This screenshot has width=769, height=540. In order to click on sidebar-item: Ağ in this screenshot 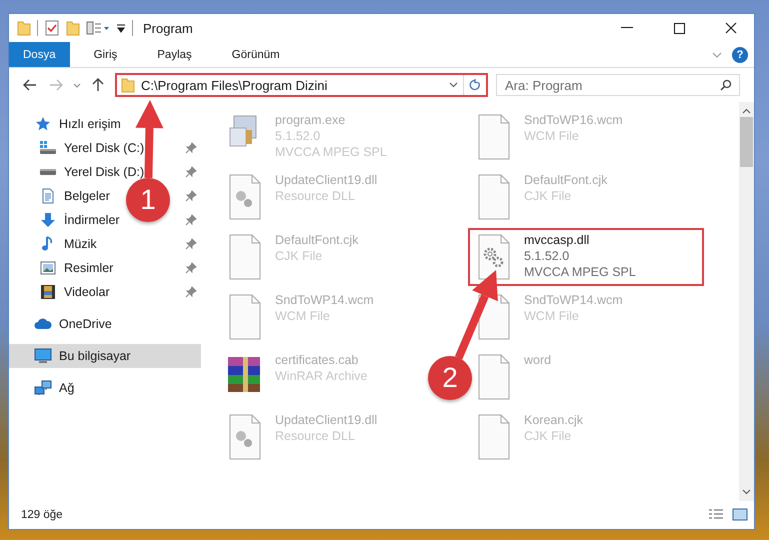, I will do `click(66, 388)`.